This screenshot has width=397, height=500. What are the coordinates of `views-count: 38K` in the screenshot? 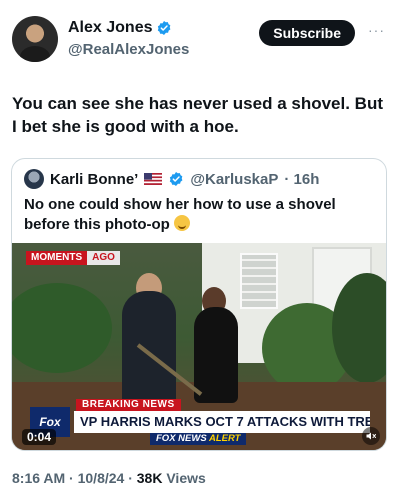 It's located at (149, 478).